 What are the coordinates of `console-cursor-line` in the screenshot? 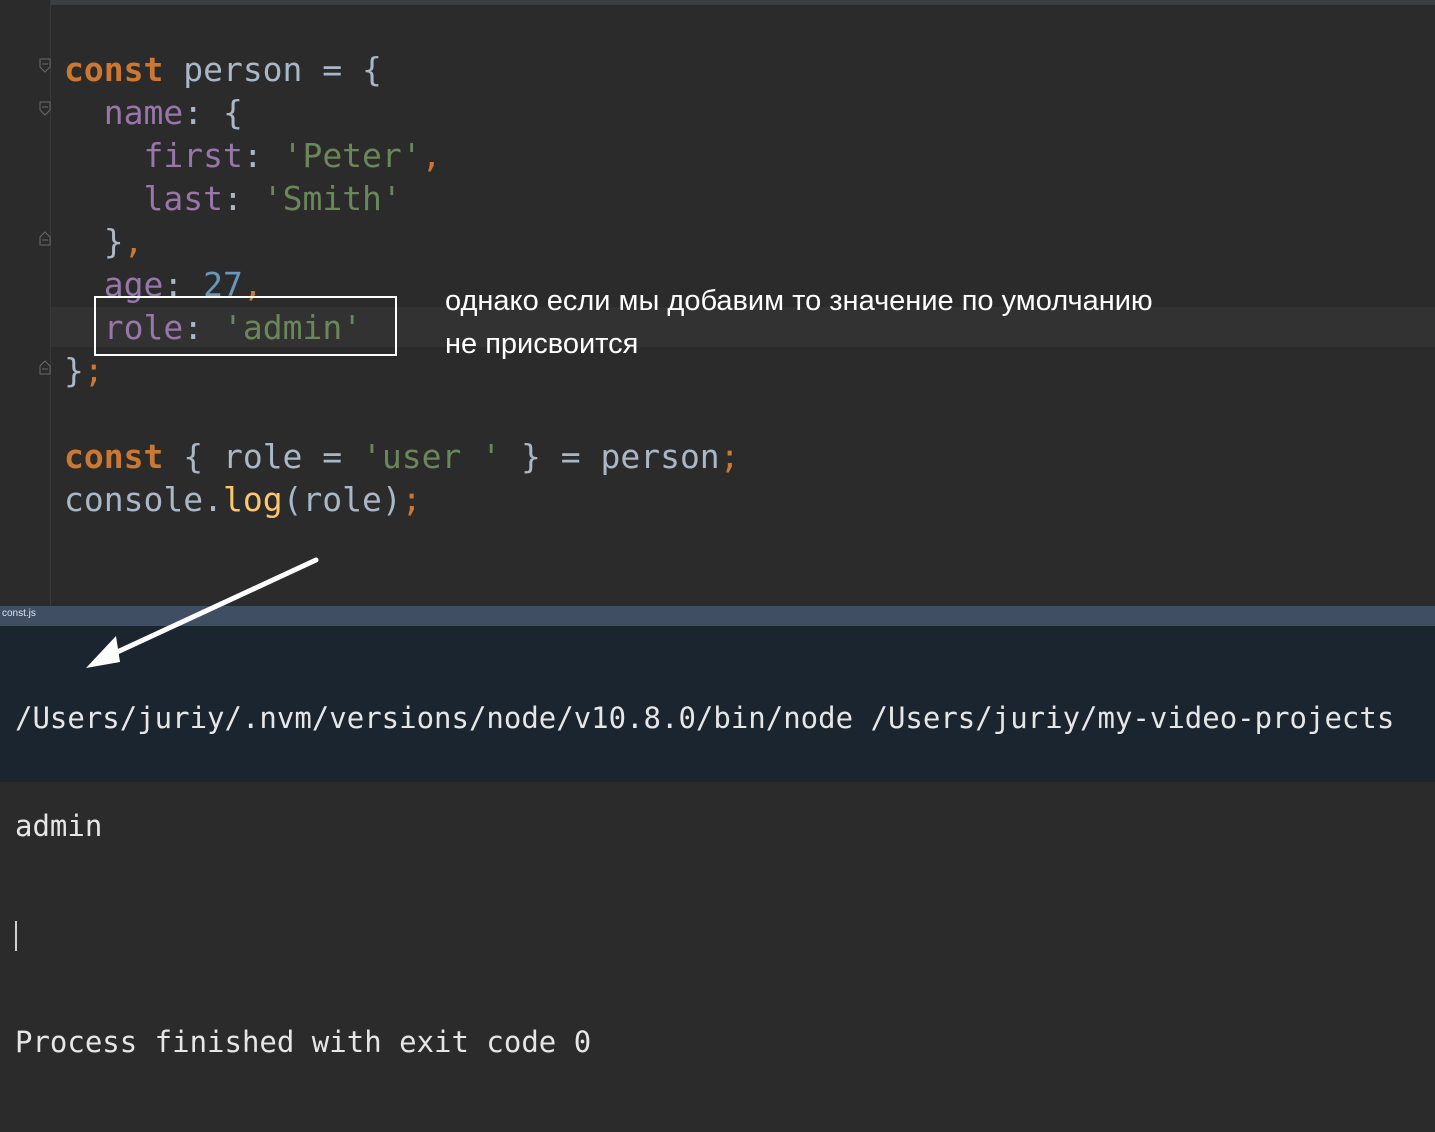 It's located at (704, 934).